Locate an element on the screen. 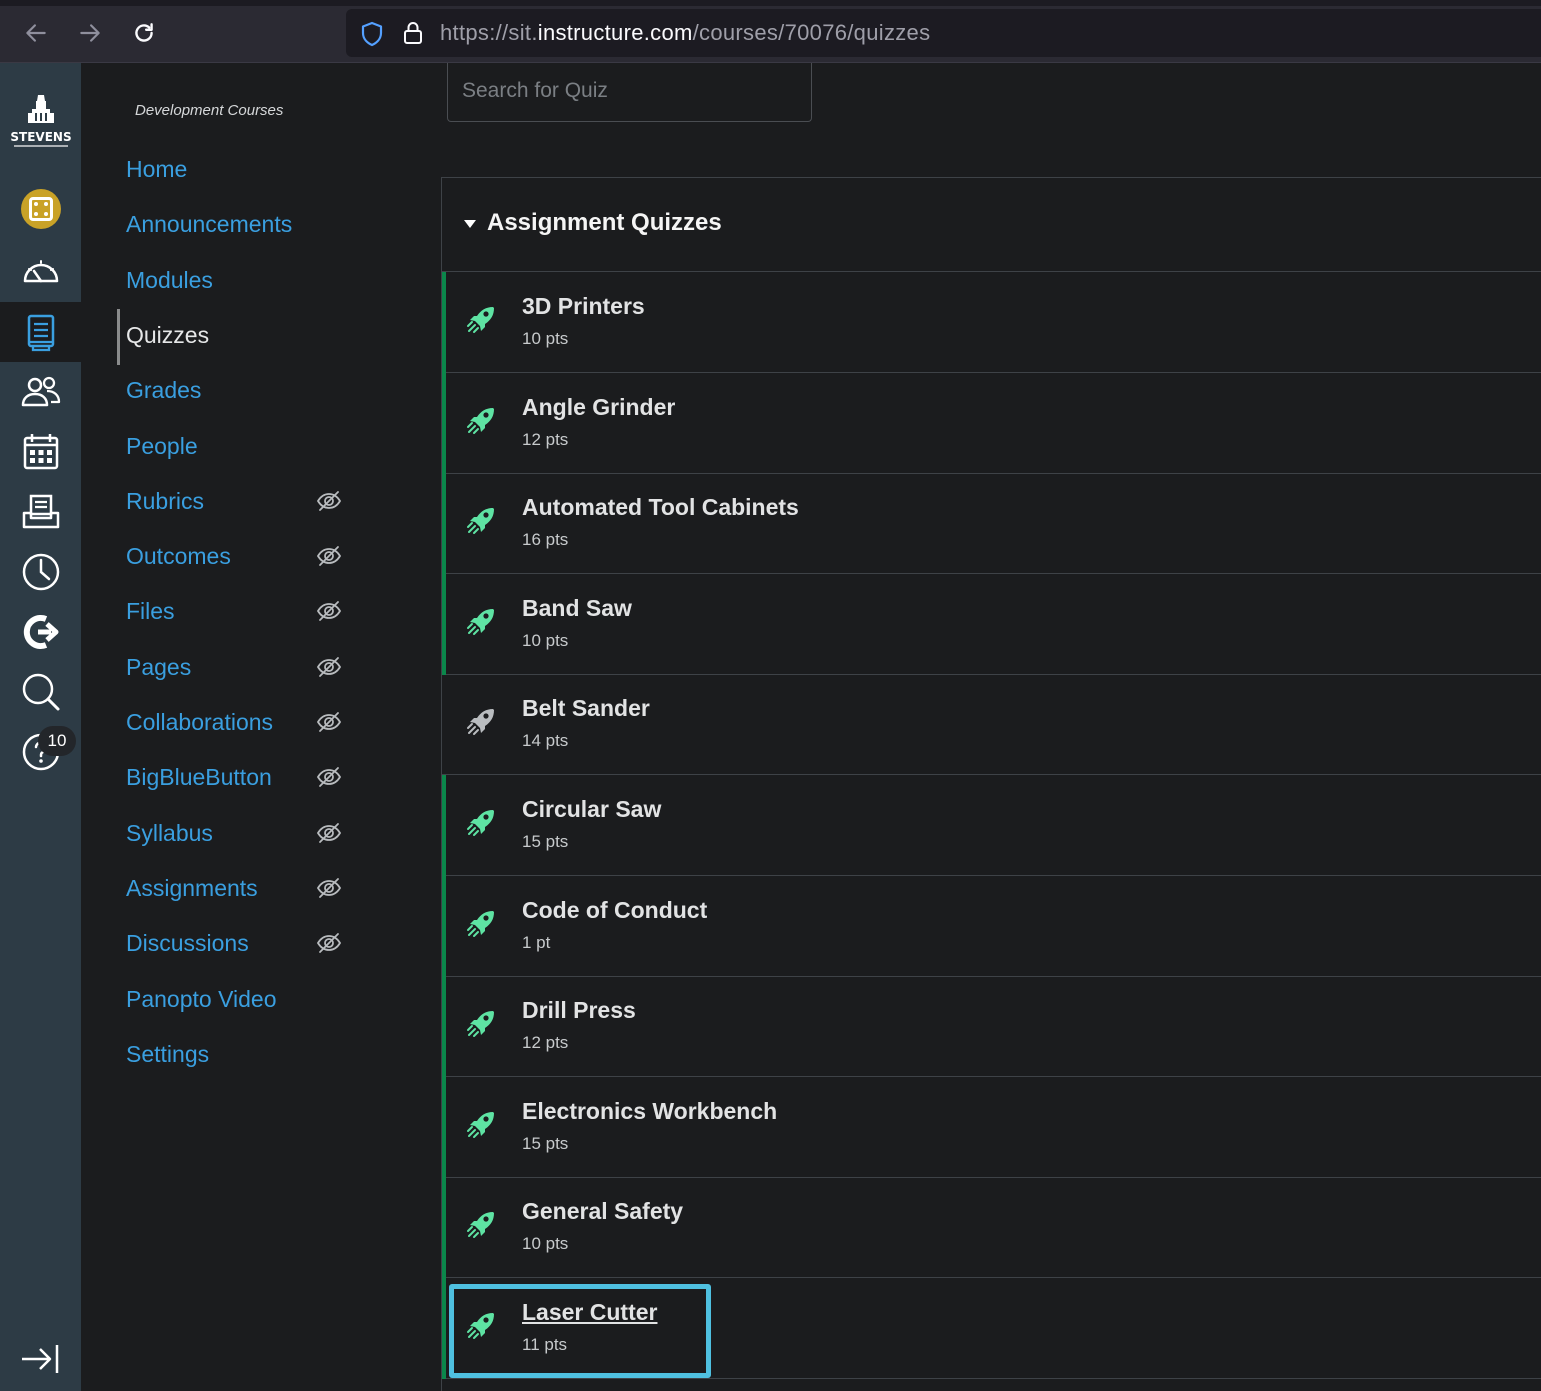 The width and height of the screenshot is (1541, 1391). group-header: Assignment Quizzes is located at coordinates (991, 225).